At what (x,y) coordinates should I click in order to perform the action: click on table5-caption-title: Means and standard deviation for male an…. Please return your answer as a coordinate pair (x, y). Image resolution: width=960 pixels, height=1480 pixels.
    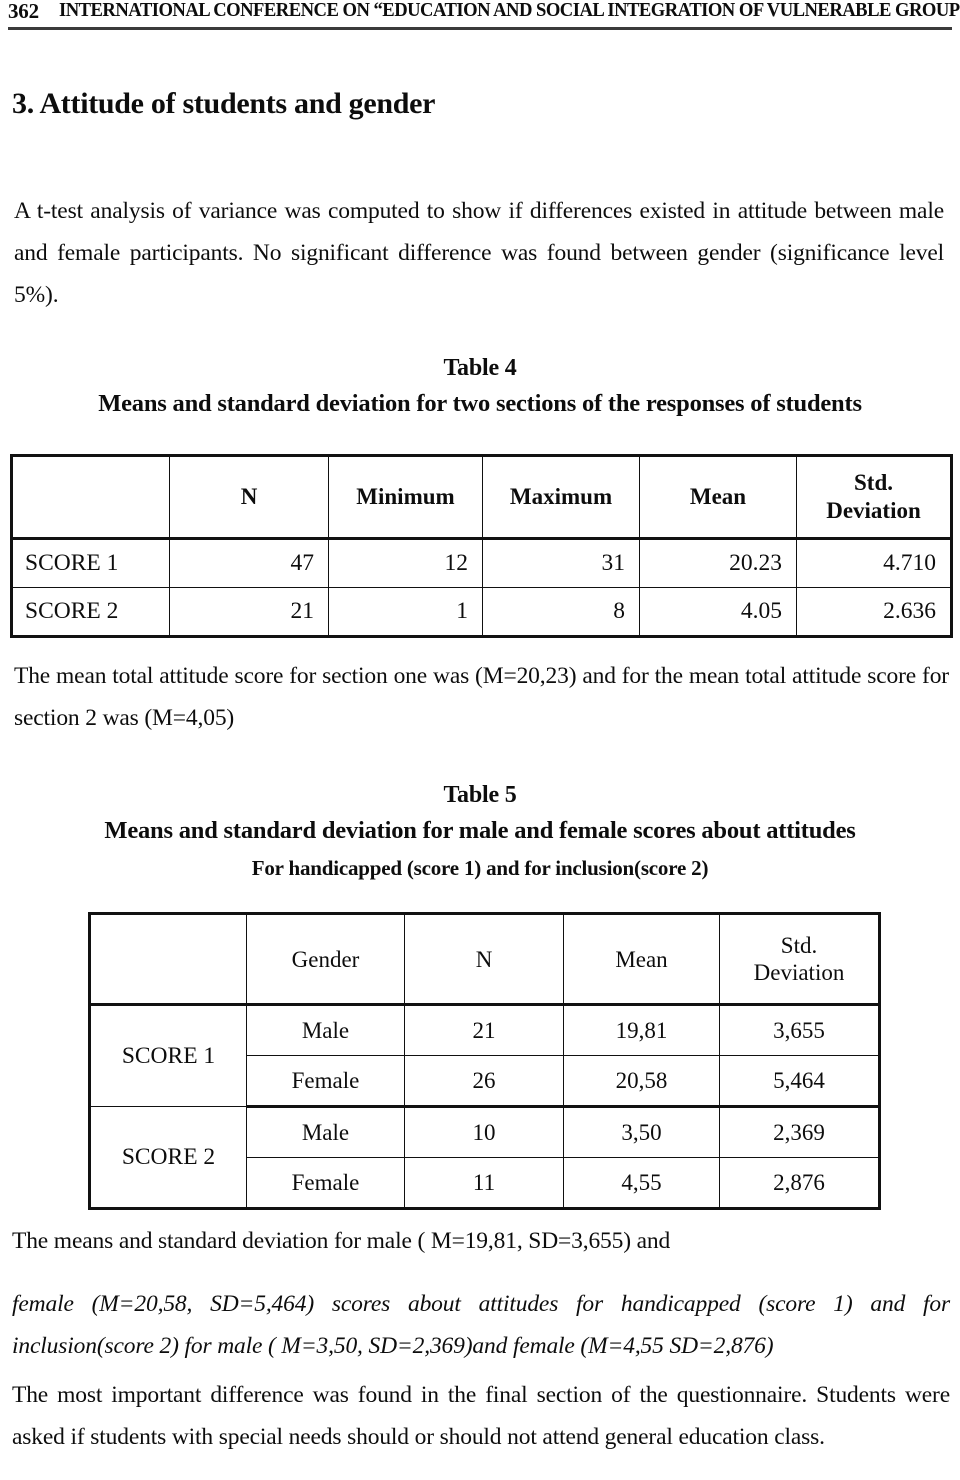
    Looking at the image, I should click on (480, 830).